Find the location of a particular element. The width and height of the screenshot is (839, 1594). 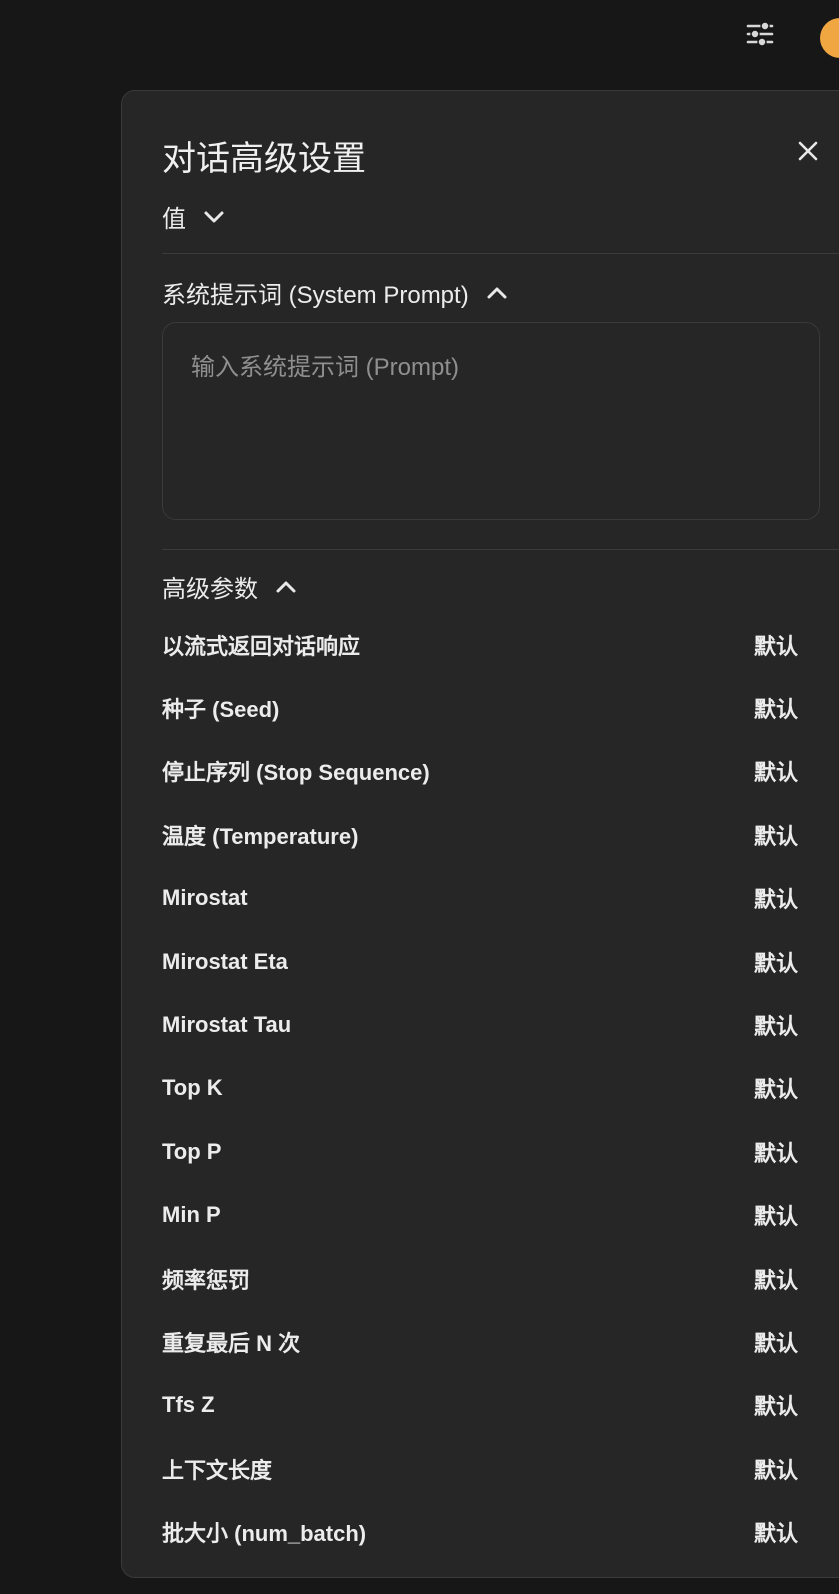

system-prompt-toggle: 系统提示词 (System Prompt) is located at coordinates (335, 292).